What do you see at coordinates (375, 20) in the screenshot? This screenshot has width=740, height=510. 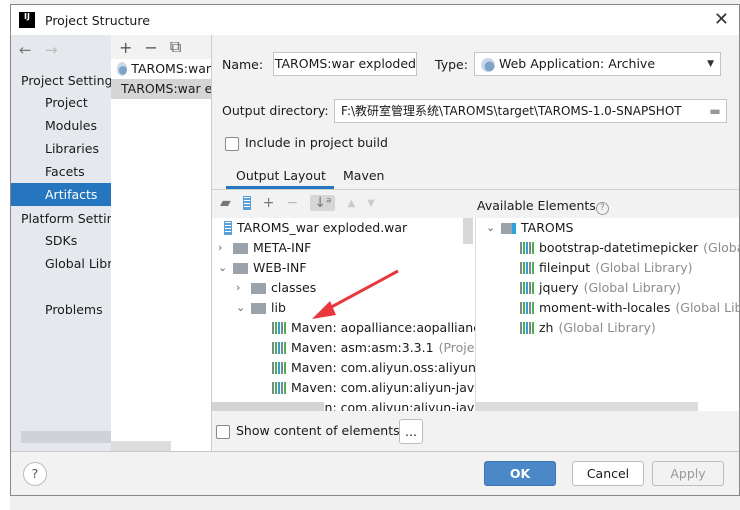 I see `title-bar: IJ Project Structure ✕` at bounding box center [375, 20].